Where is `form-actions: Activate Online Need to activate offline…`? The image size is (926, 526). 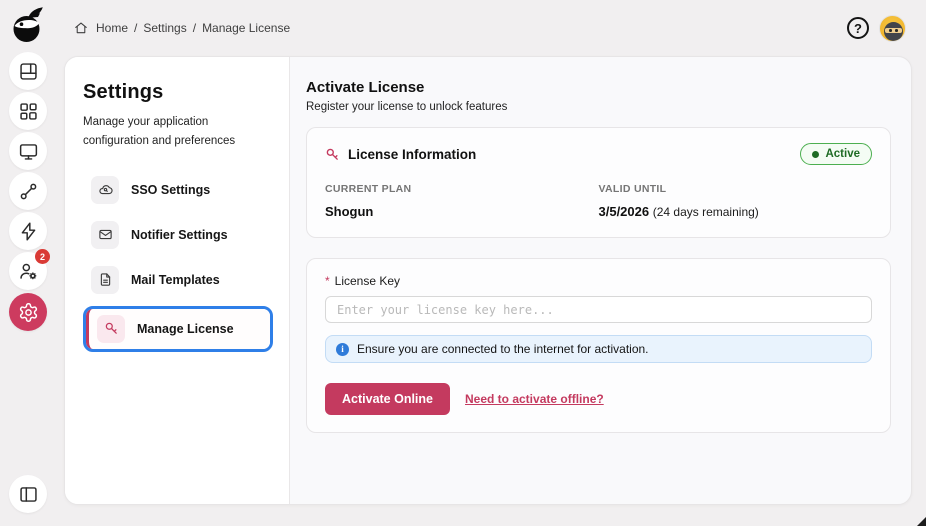 form-actions: Activate Online Need to activate offline… is located at coordinates (598, 399).